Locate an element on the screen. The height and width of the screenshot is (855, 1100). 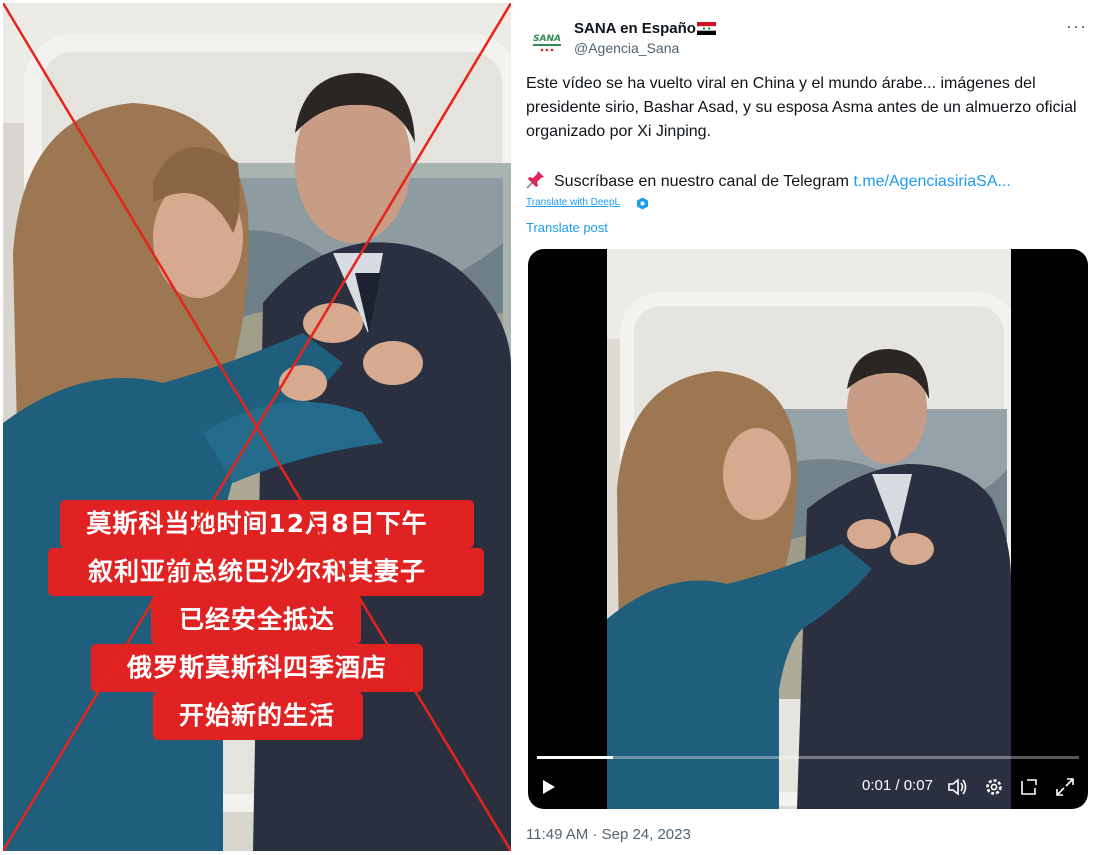
tweet-timestamp: 11:49 AM · Sep 24, 2023 is located at coordinates (608, 834).